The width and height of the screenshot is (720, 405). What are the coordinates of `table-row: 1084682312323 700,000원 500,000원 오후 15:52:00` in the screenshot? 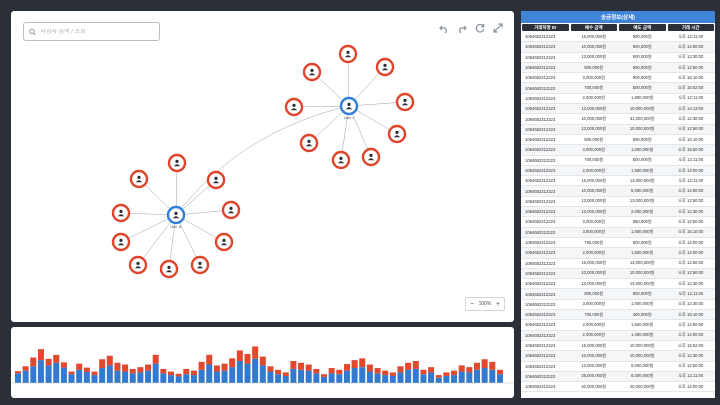 It's located at (618, 88).